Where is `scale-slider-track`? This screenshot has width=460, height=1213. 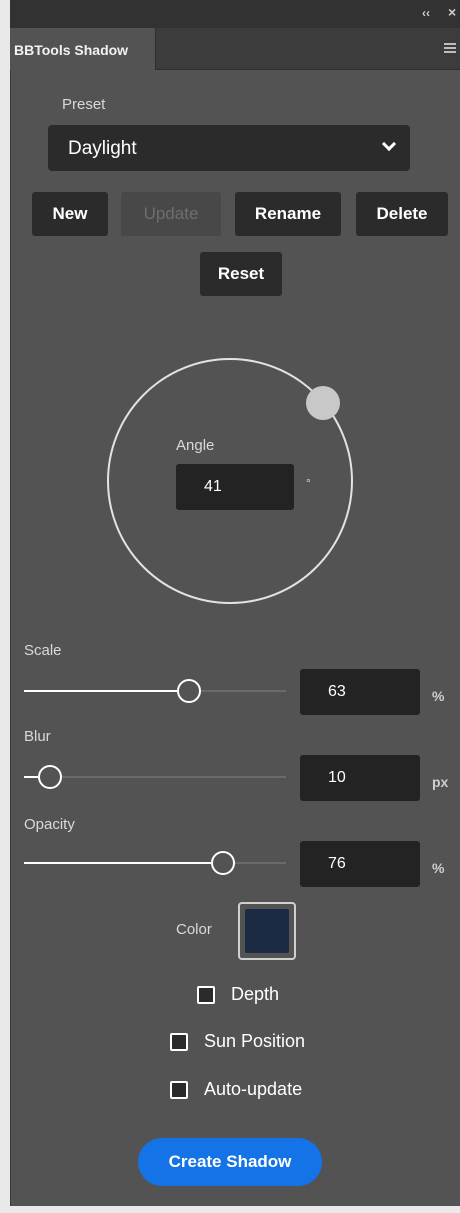
scale-slider-track is located at coordinates (243, 691).